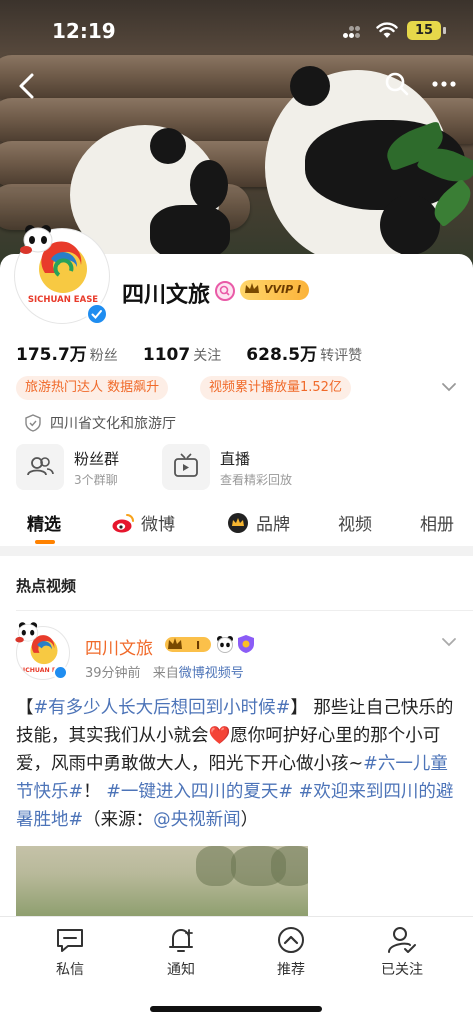  I want to click on crown-icon, so click(252, 288).